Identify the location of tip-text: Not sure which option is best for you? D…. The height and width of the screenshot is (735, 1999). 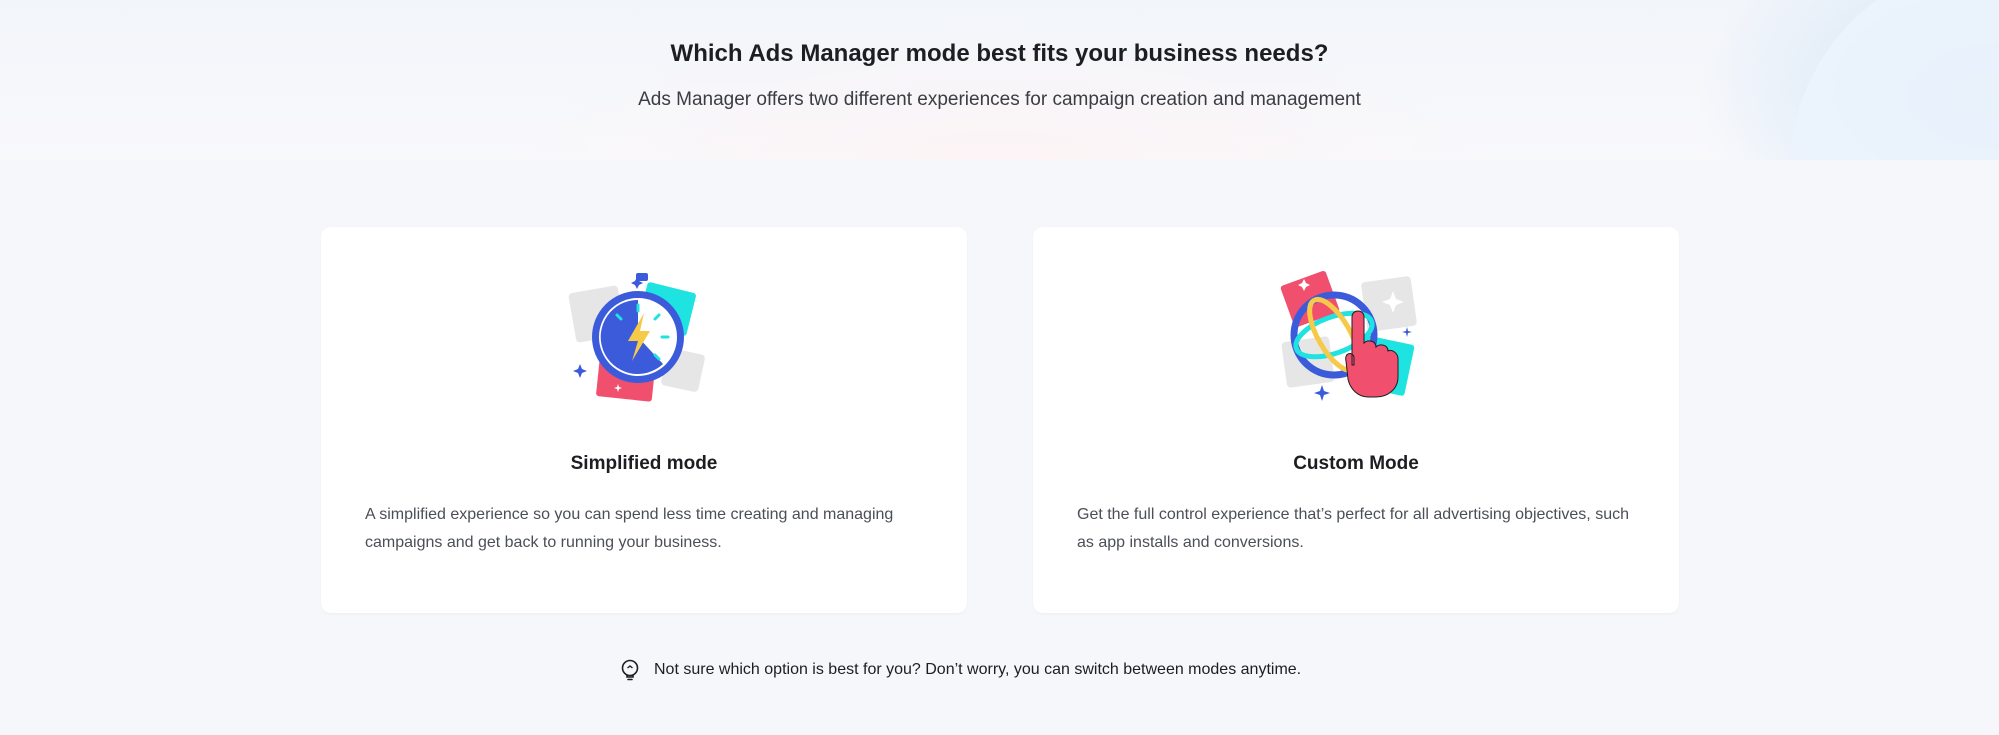
(978, 669).